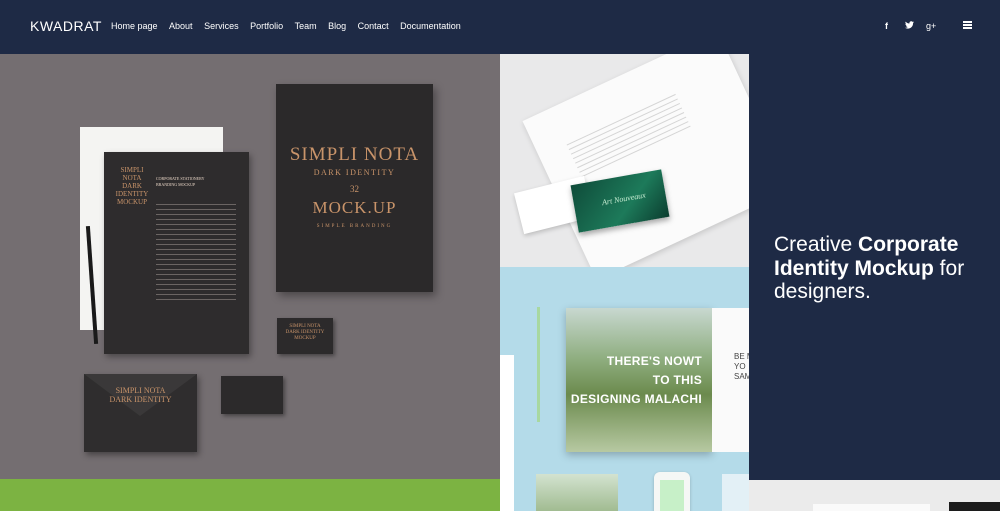  What do you see at coordinates (967, 25) in the screenshot?
I see `hamburger-menu-icon` at bounding box center [967, 25].